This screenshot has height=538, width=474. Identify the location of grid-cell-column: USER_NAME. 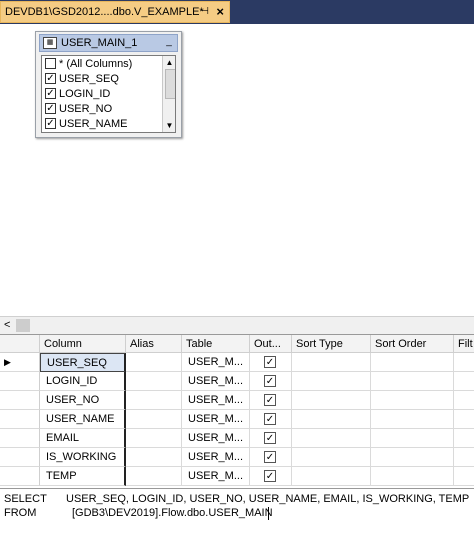
(83, 419).